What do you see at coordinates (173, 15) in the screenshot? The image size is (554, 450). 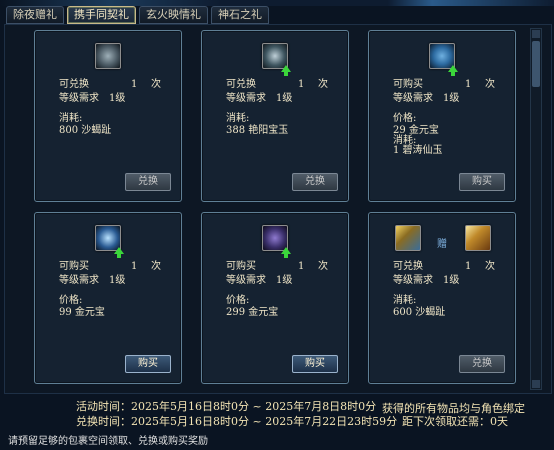 I see `tab-fire-love-gift: 玄火映情礼` at bounding box center [173, 15].